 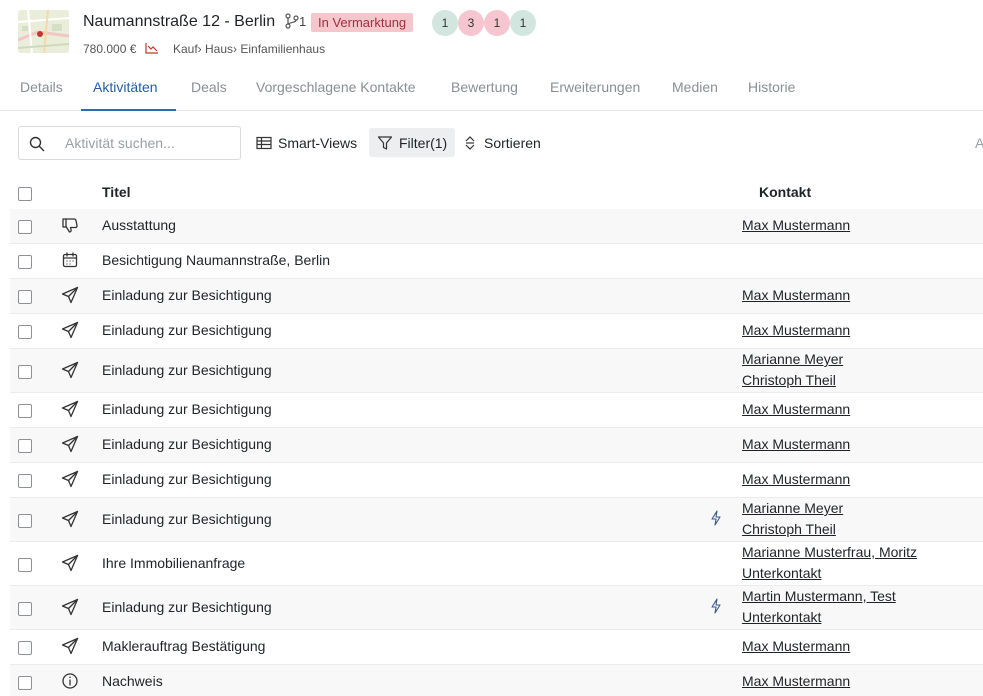 What do you see at coordinates (695, 87) in the screenshot?
I see `tab-medien: Medien` at bounding box center [695, 87].